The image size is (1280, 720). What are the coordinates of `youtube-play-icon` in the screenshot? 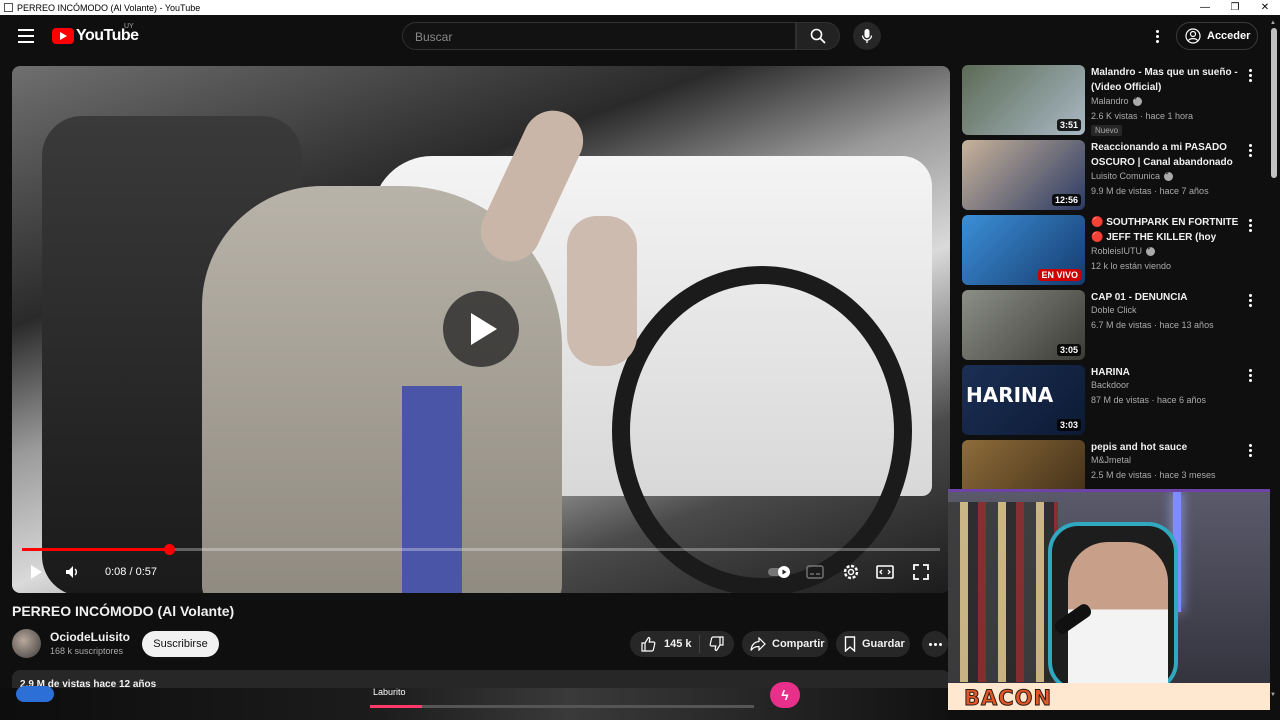 It's located at (63, 36).